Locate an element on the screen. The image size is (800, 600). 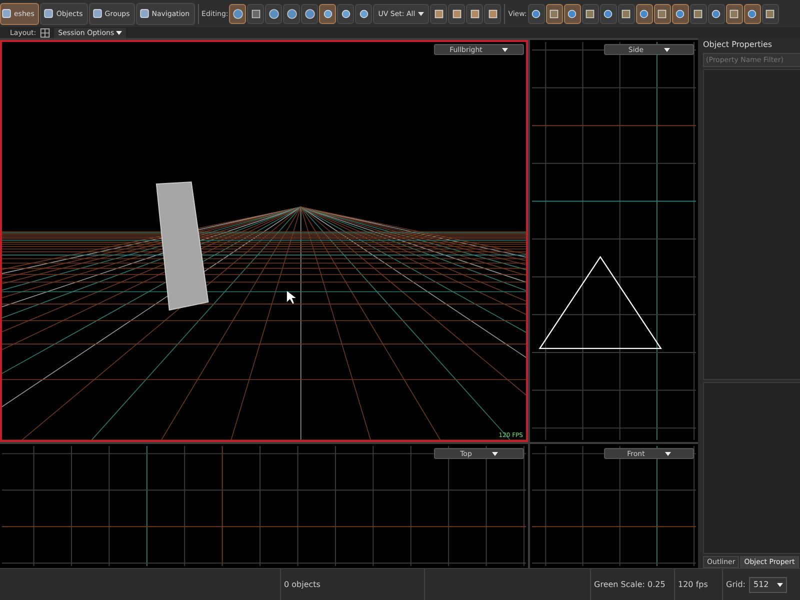
panel-title: Object Properties is located at coordinates (738, 45).